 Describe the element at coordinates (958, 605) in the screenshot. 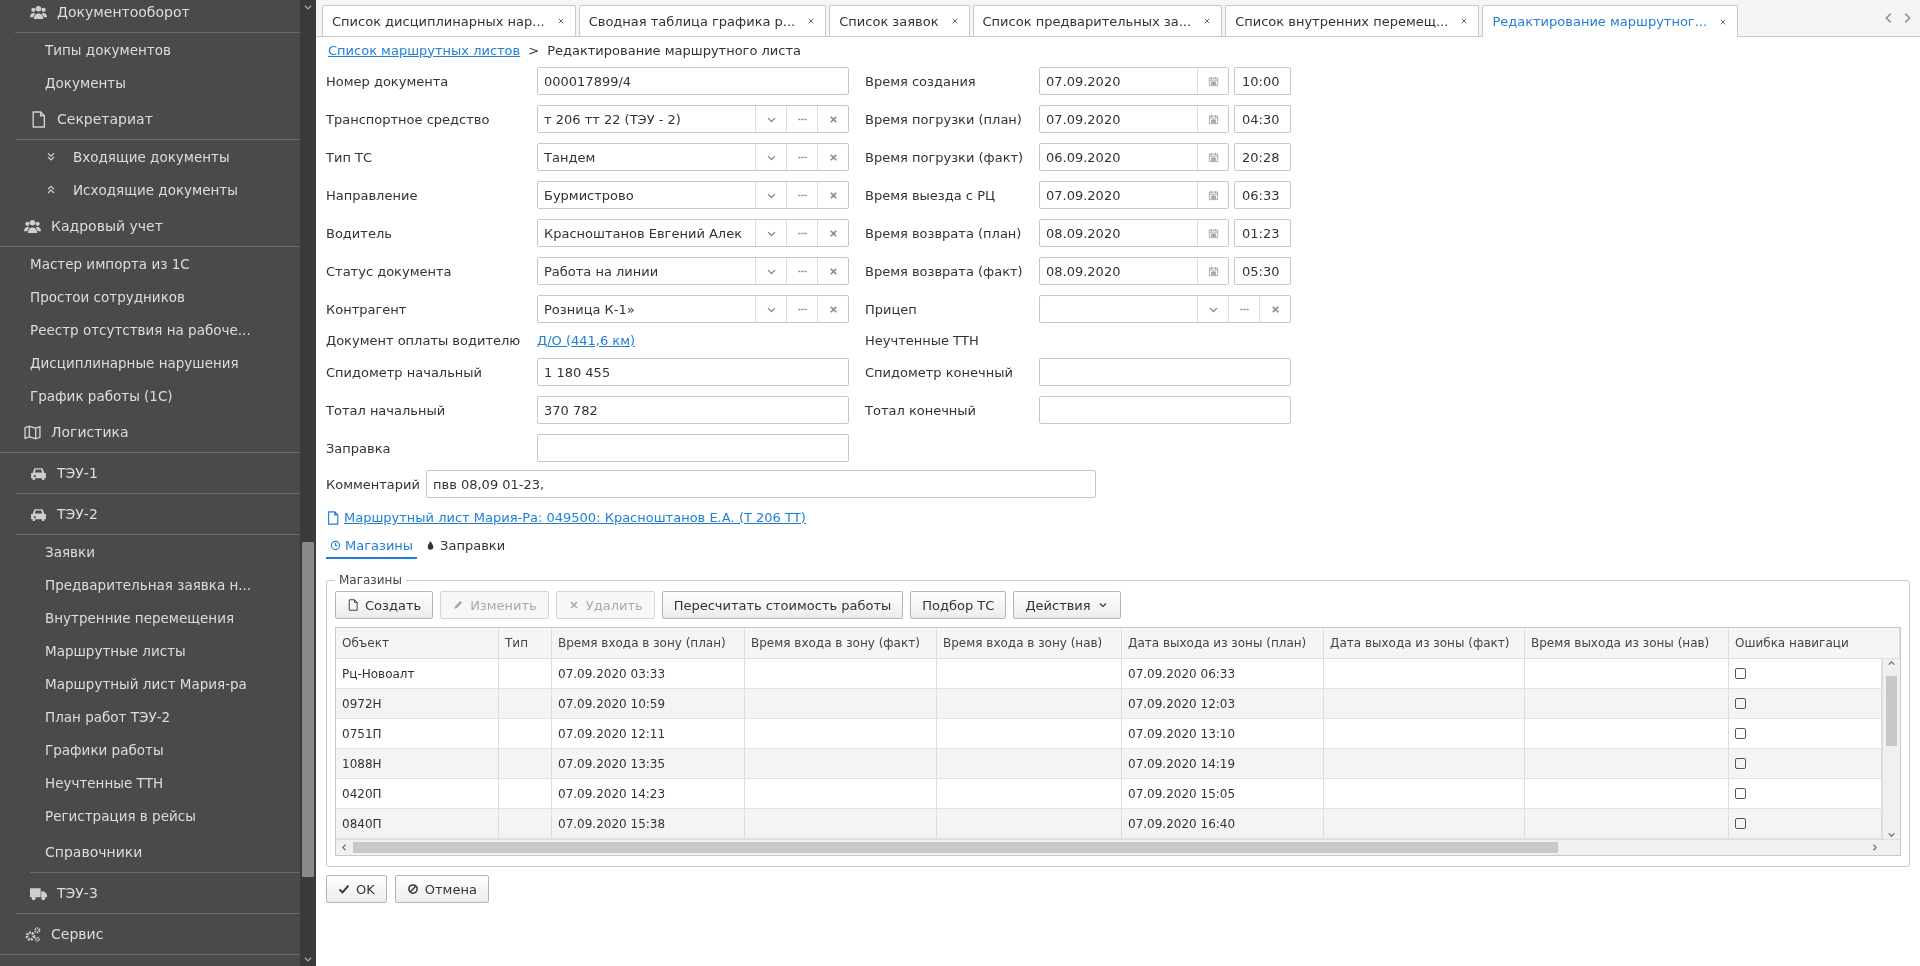

I see `toolbar-button: Подбор ТС` at that location.